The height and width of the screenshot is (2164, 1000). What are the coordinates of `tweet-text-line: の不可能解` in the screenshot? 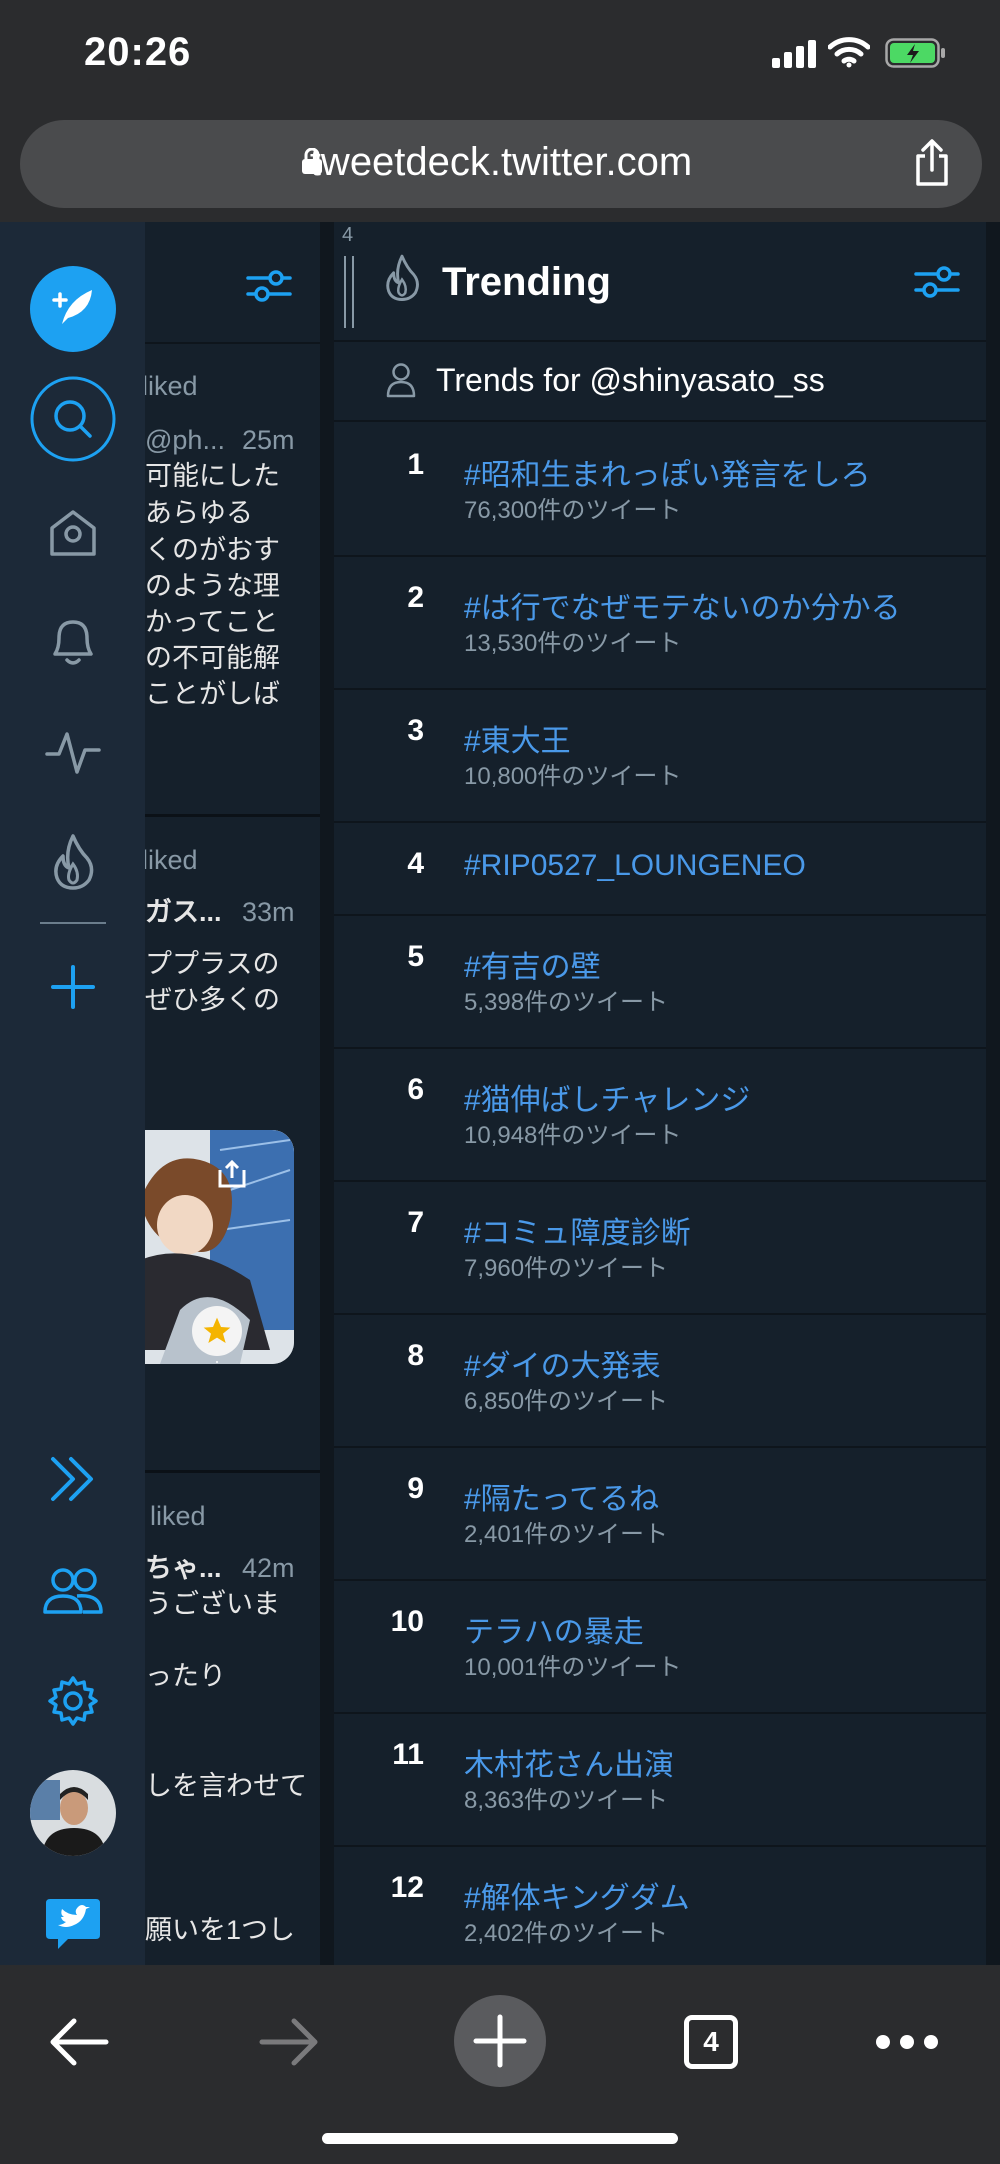 It's located at (212, 658).